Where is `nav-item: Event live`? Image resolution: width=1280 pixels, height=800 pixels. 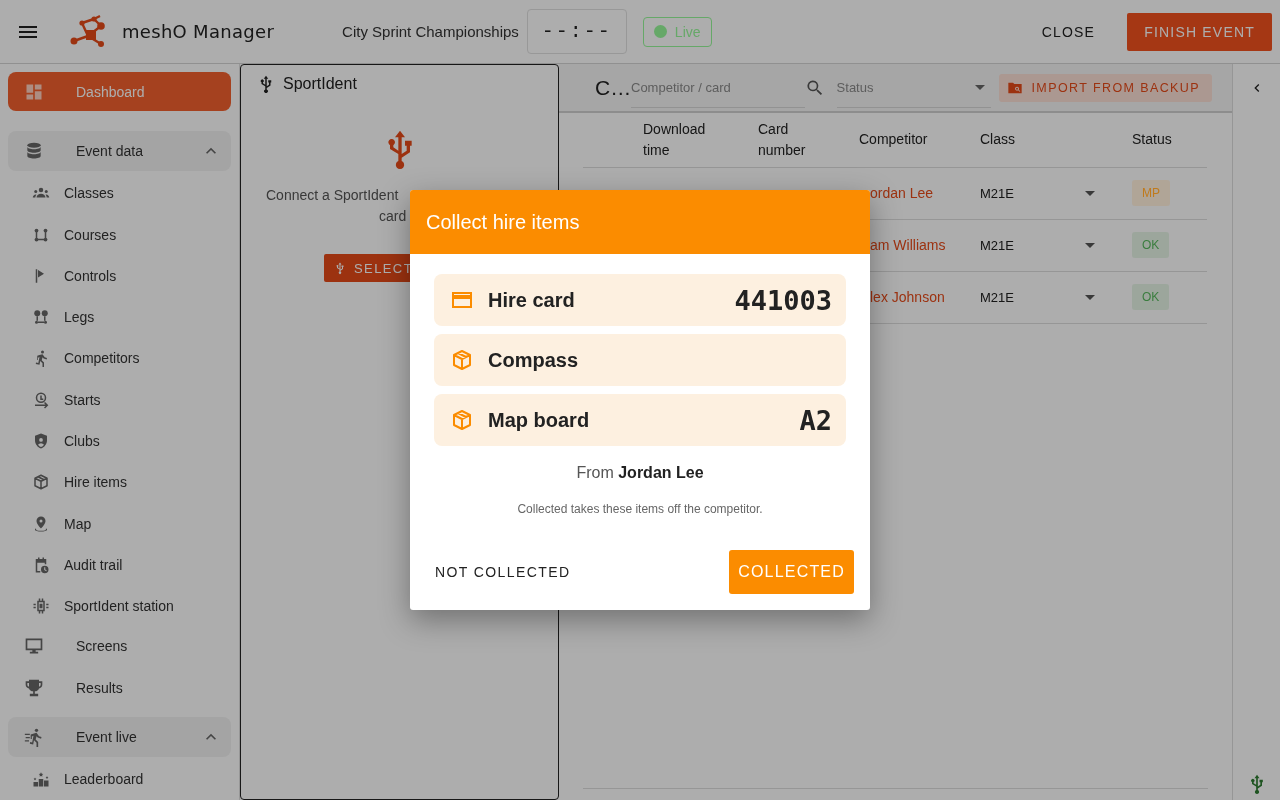
nav-item: Event live is located at coordinates (119, 737).